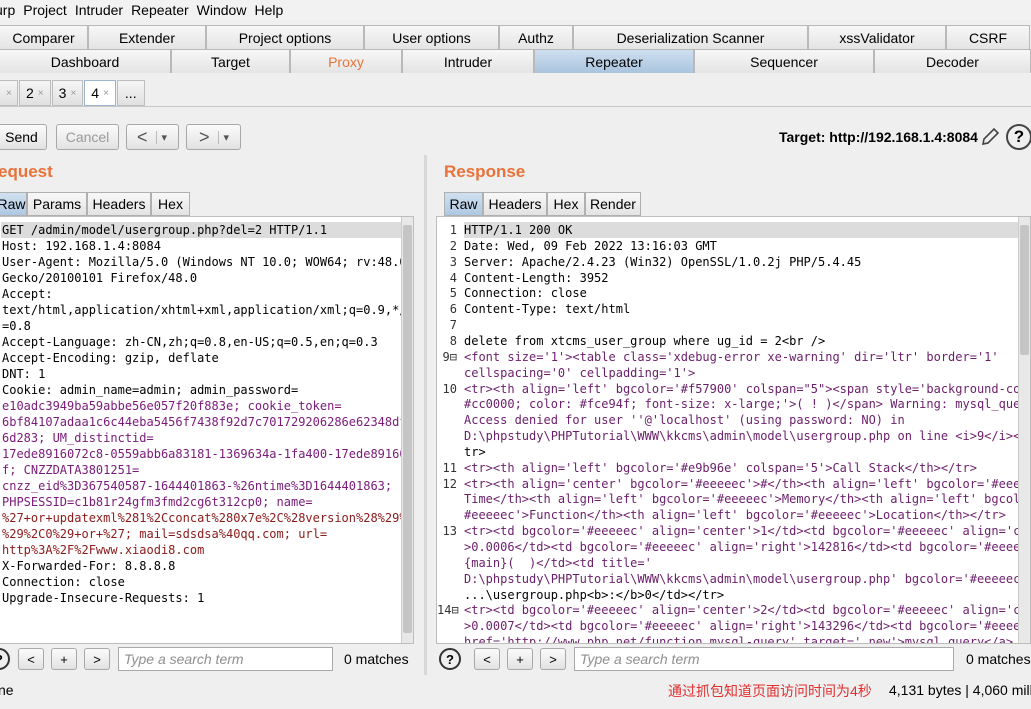  What do you see at coordinates (230, 61) in the screenshot?
I see `tab-target: Target` at bounding box center [230, 61].